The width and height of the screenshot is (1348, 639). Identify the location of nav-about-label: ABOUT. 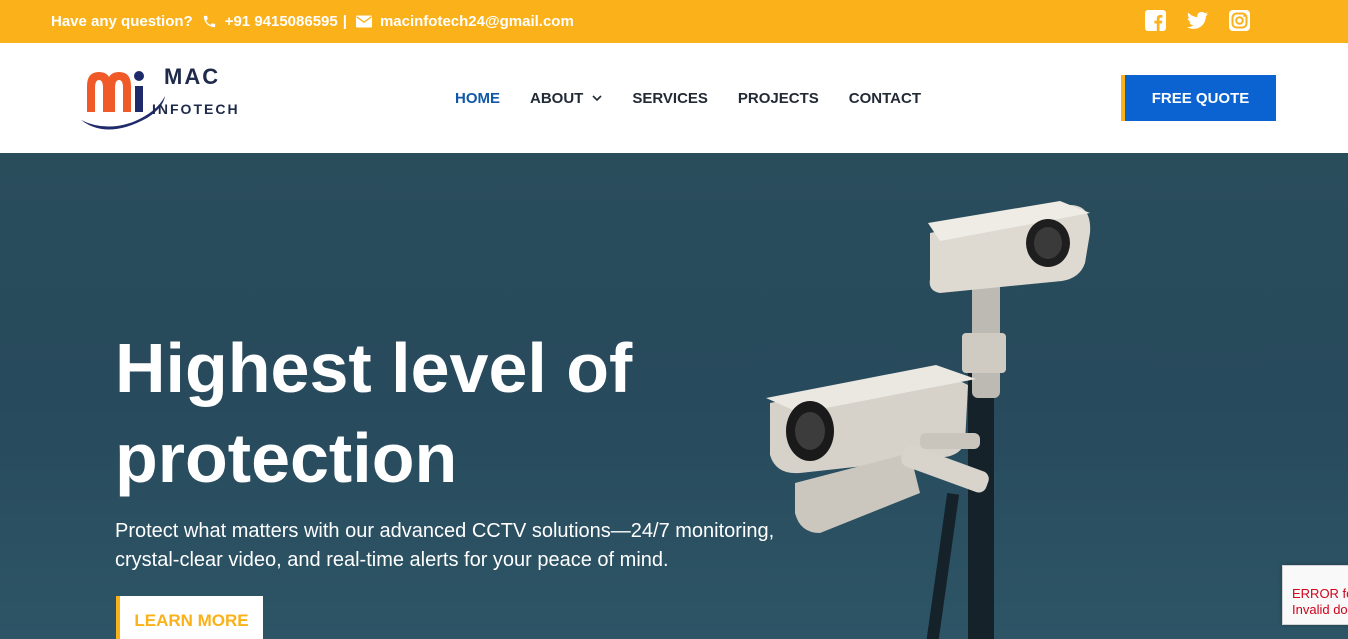
(557, 98).